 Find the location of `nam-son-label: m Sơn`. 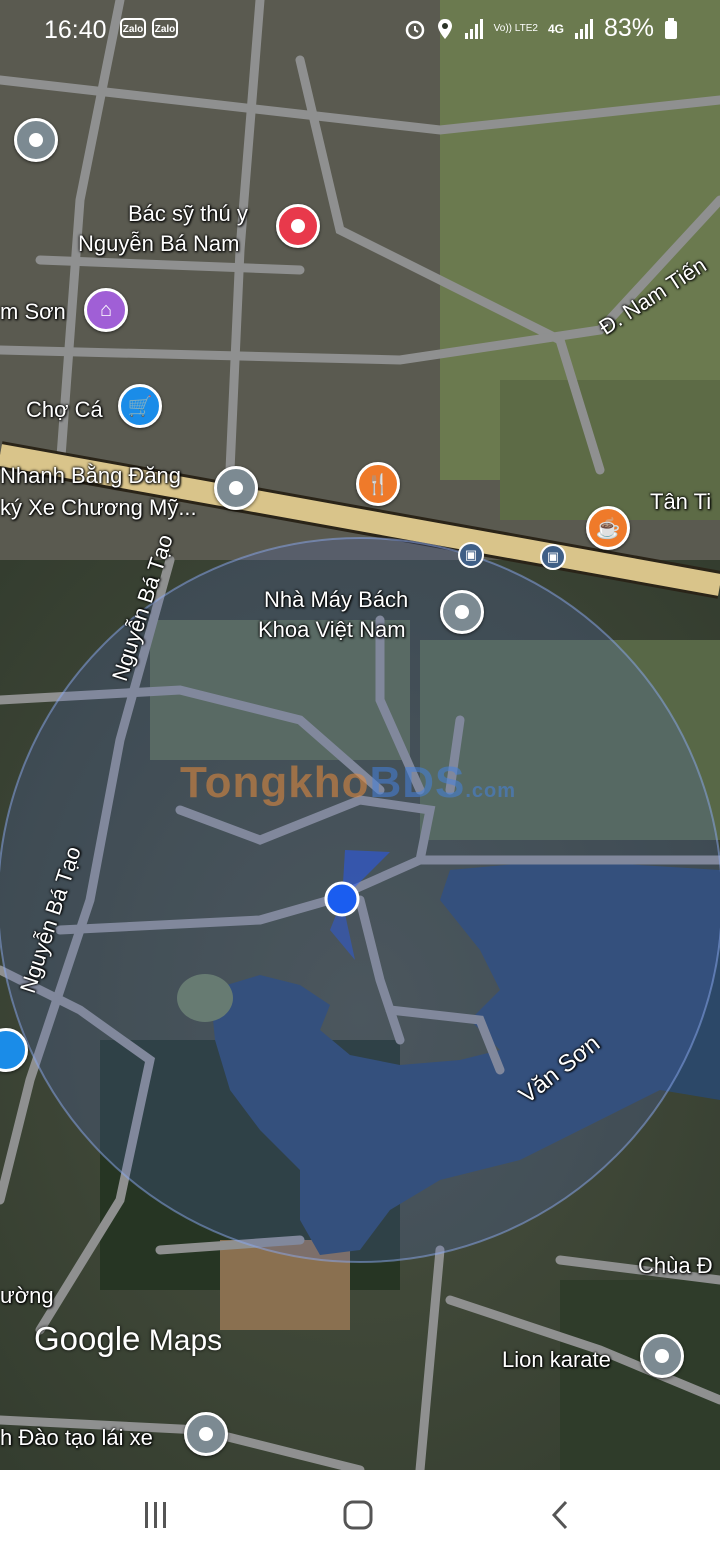

nam-son-label: m Sơn is located at coordinates (33, 311).